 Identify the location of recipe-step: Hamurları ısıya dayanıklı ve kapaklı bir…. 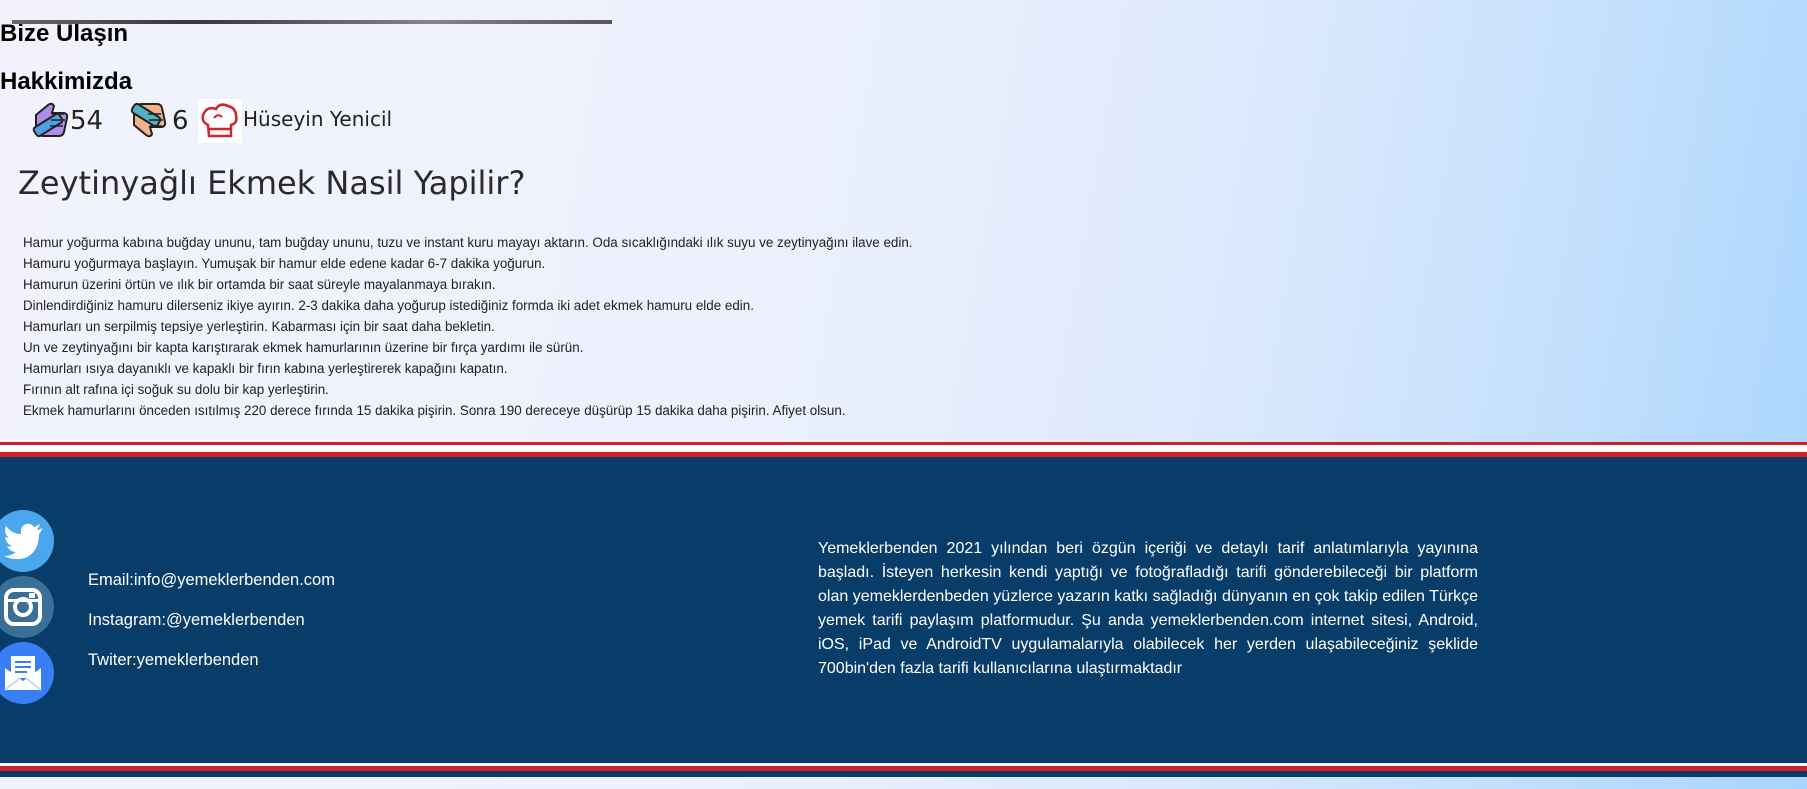
(265, 368).